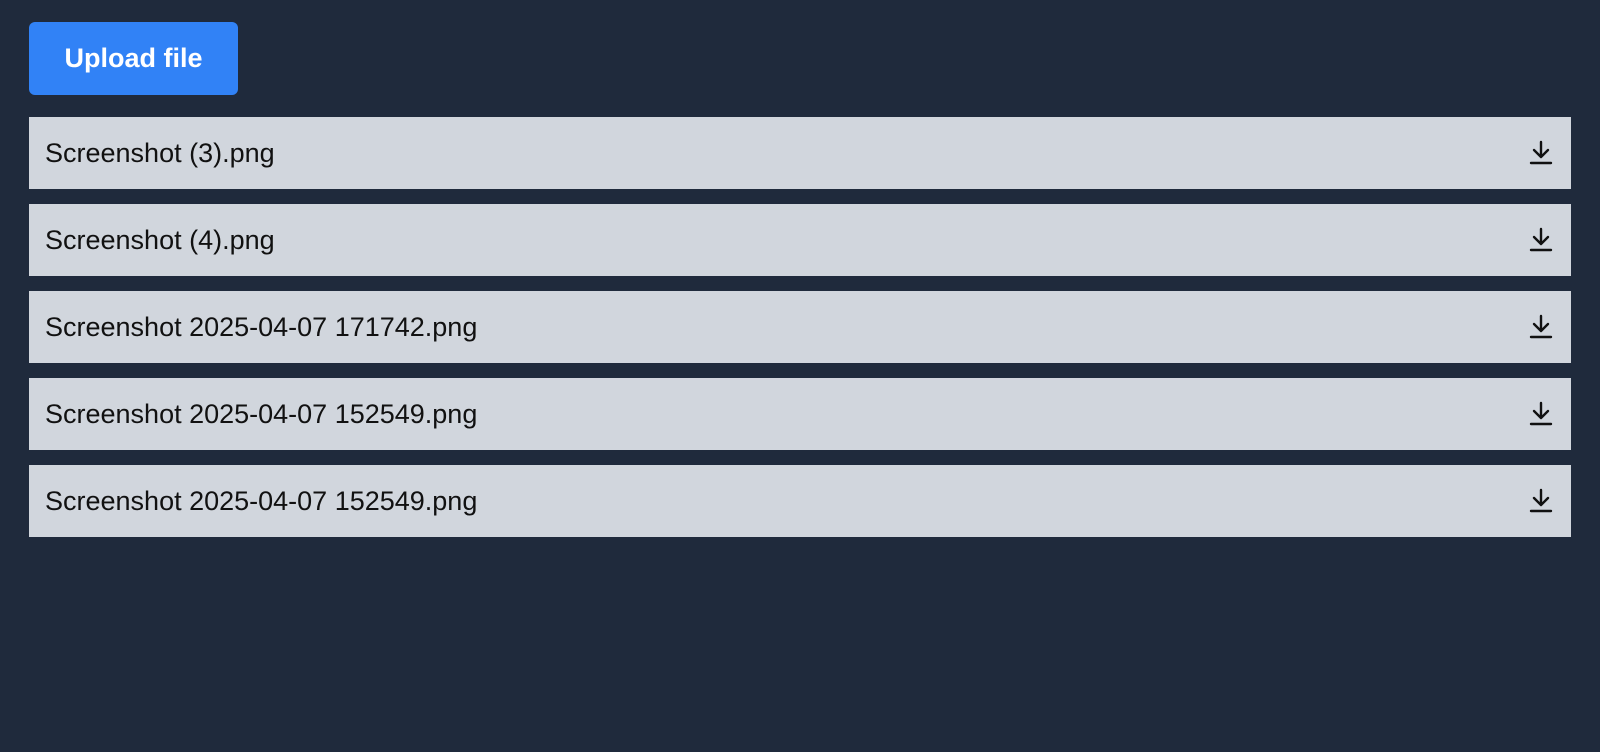 This screenshot has height=752, width=1600. I want to click on upload-file-button: Upload file, so click(133, 58).